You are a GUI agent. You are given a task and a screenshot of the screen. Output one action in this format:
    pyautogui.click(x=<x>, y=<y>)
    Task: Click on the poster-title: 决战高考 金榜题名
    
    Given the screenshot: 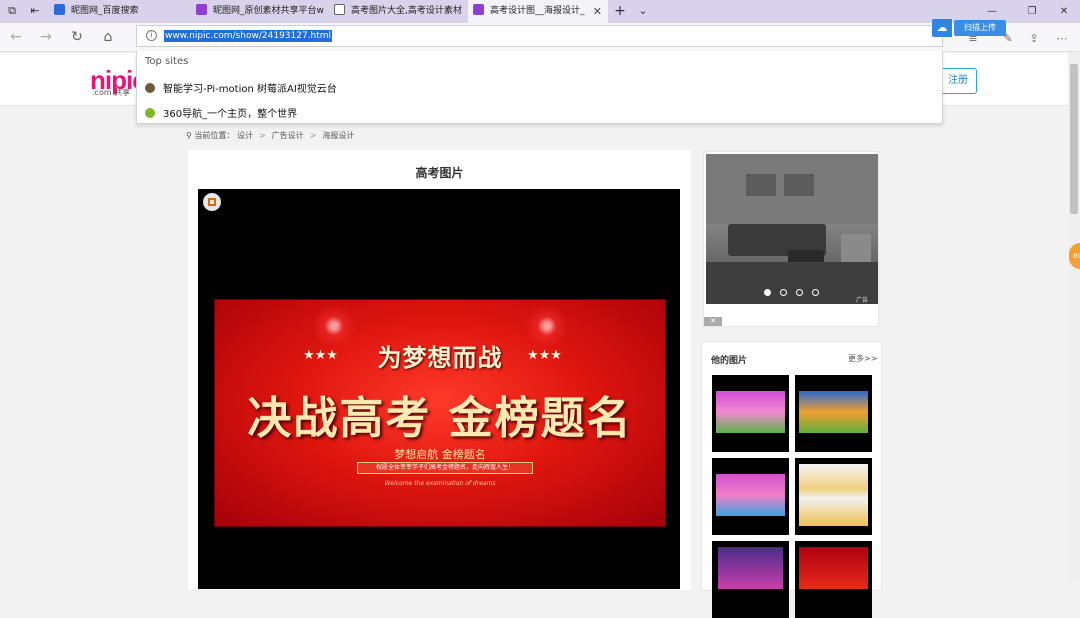 What is the action you would take?
    pyautogui.click(x=440, y=418)
    